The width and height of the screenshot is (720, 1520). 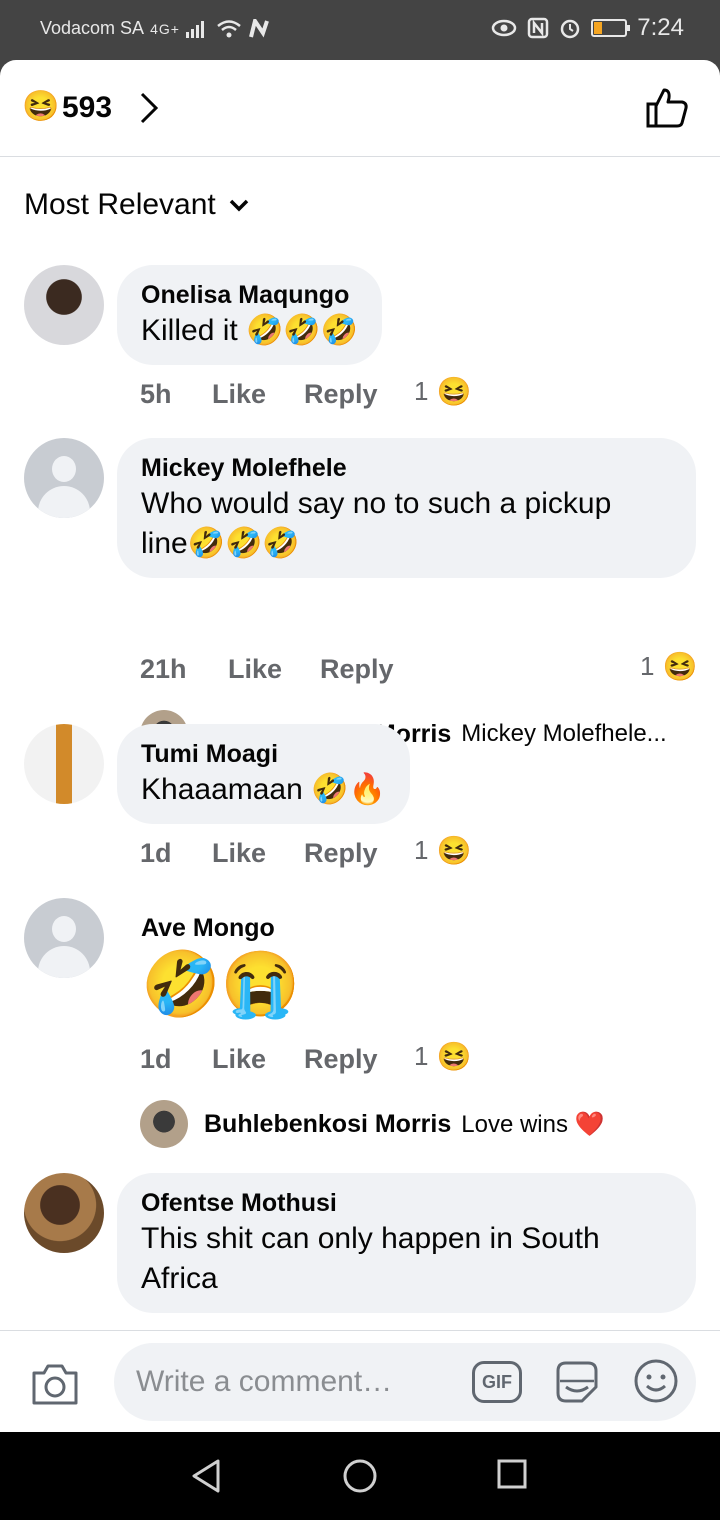 What do you see at coordinates (570, 29) in the screenshot?
I see `alarm-icon` at bounding box center [570, 29].